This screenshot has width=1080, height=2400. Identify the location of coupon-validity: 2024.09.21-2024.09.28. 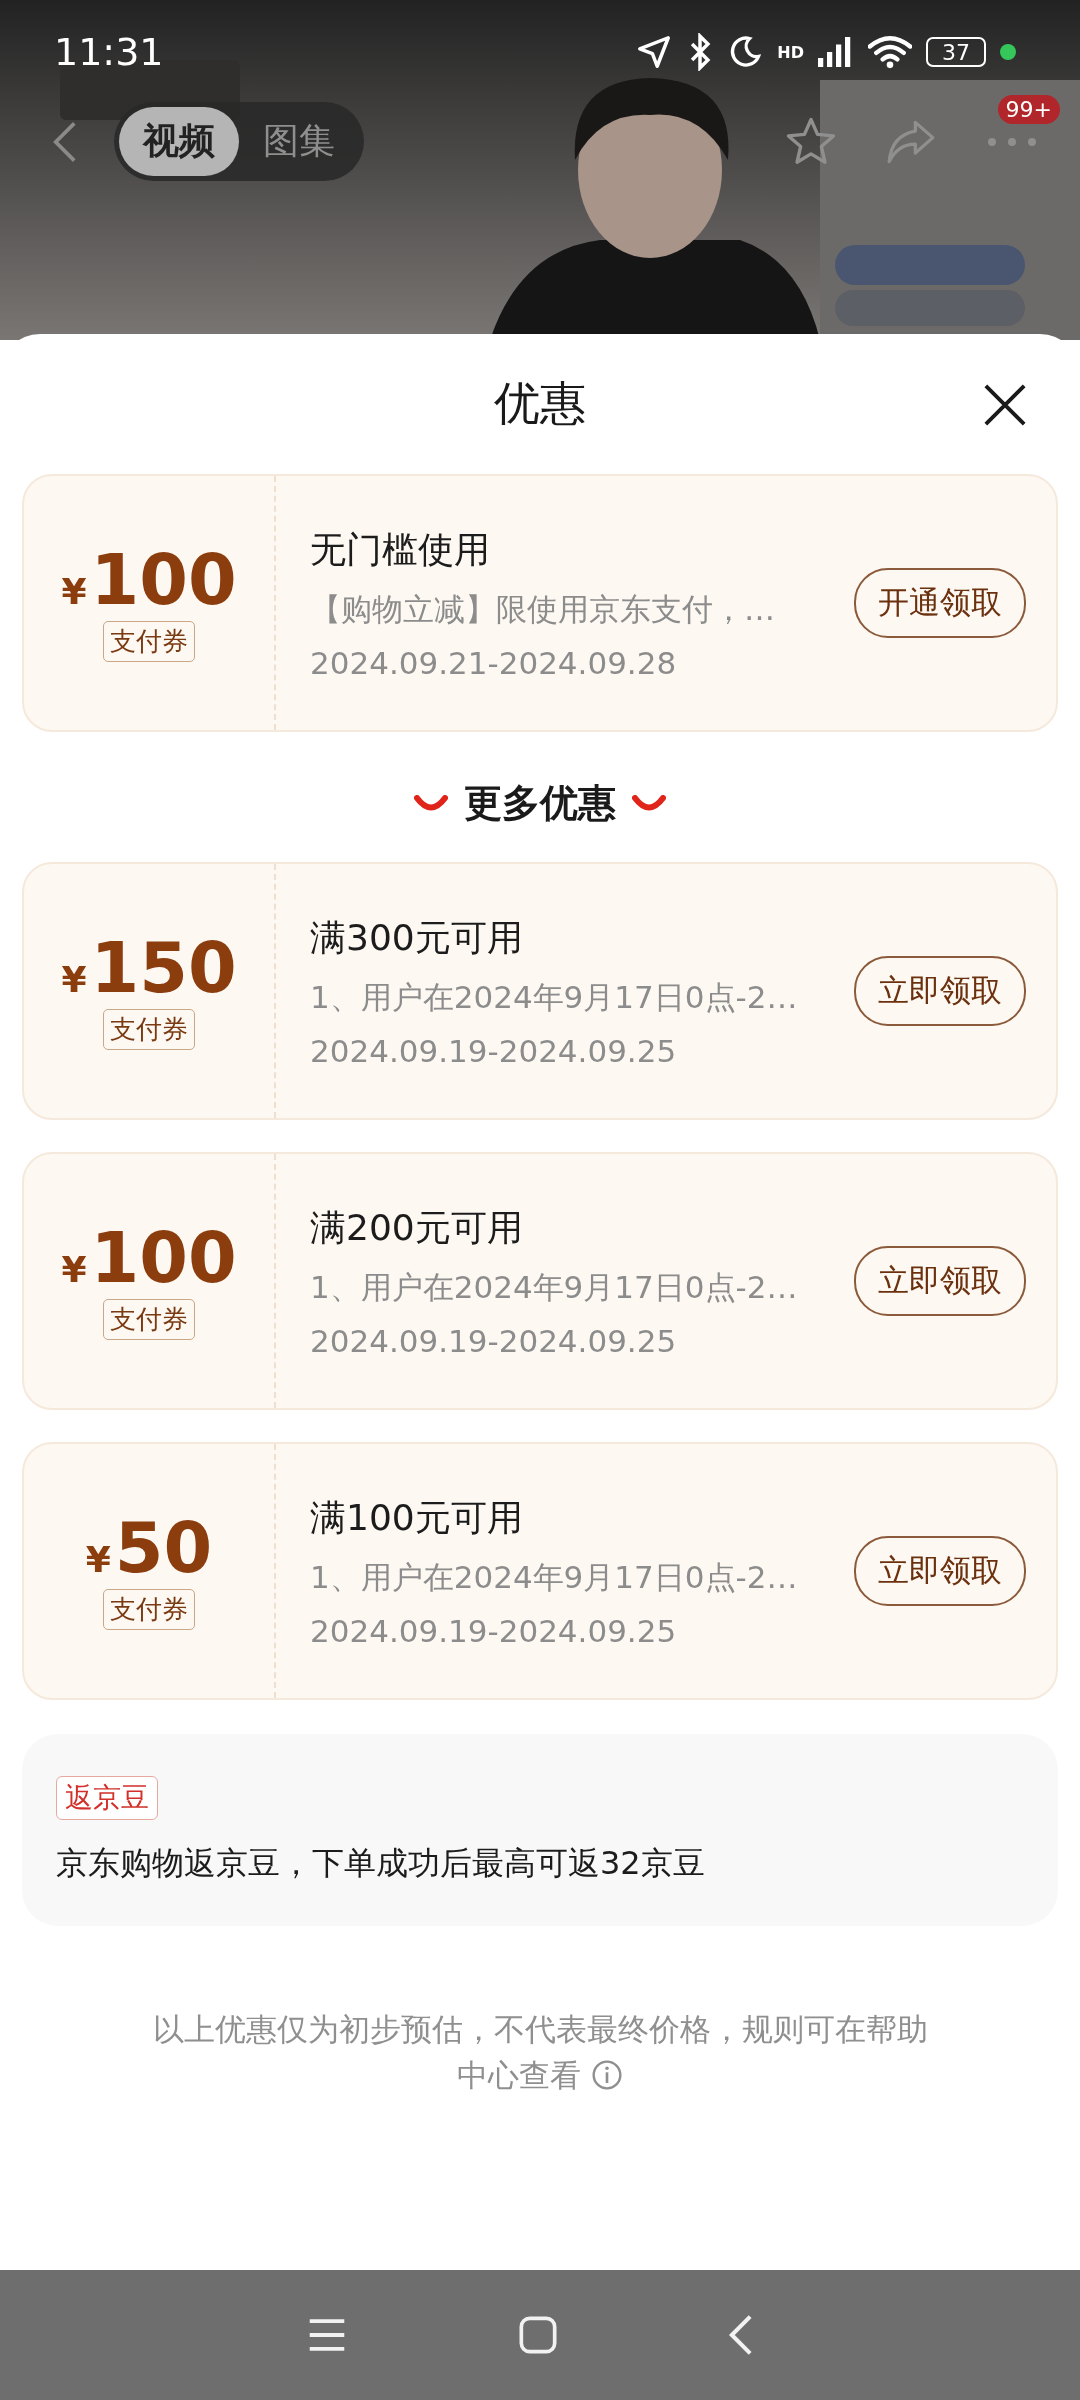
(494, 662).